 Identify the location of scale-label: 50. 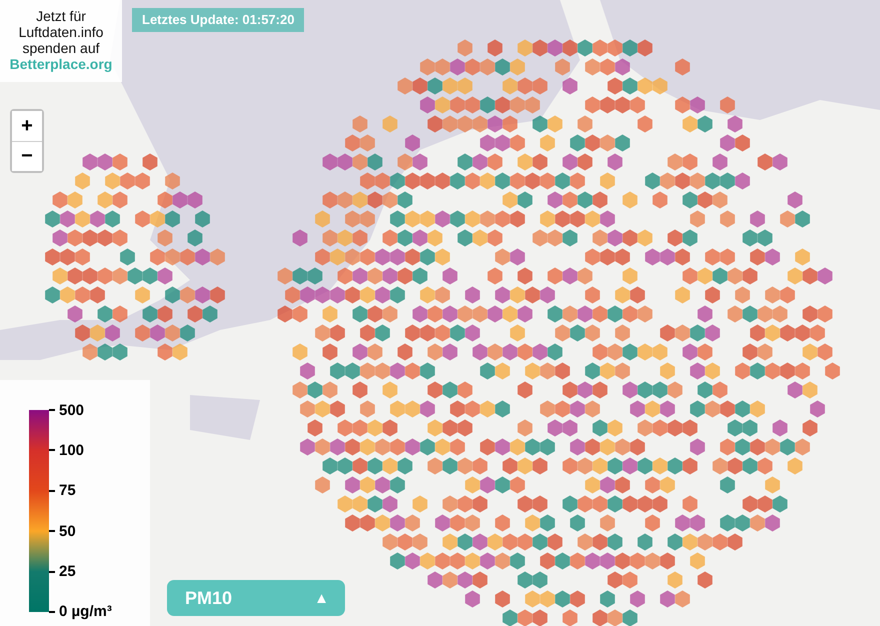
(67, 531).